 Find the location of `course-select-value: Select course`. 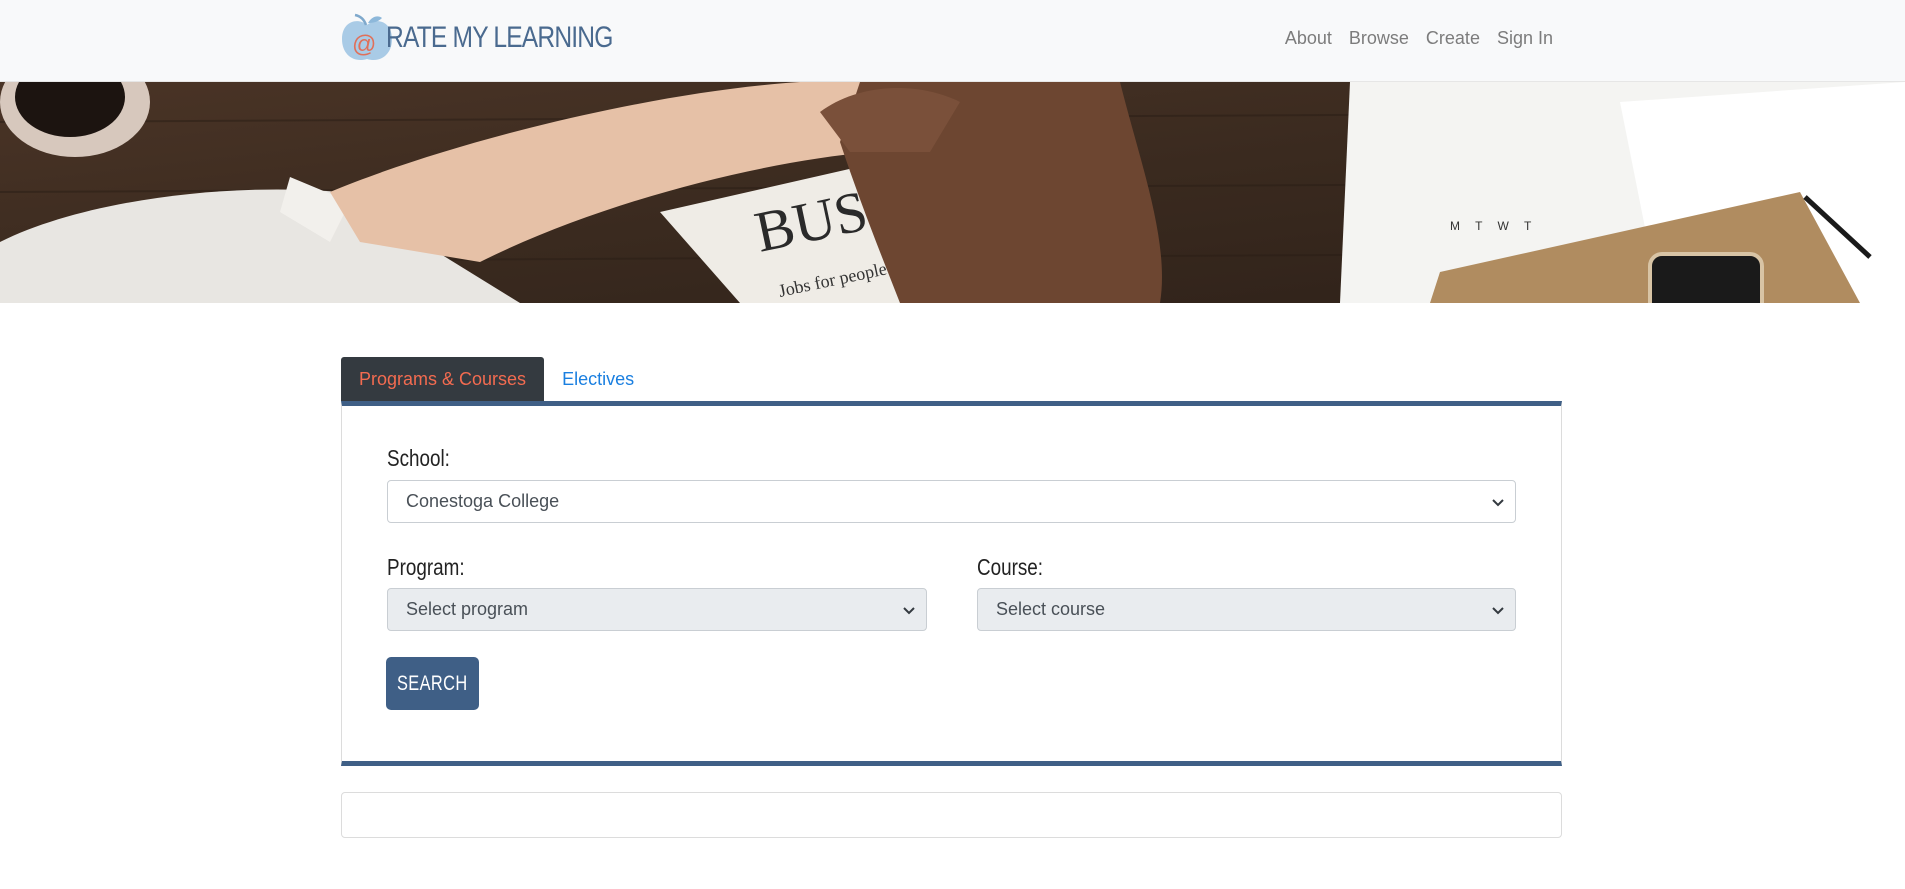

course-select-value: Select course is located at coordinates (1051, 609).